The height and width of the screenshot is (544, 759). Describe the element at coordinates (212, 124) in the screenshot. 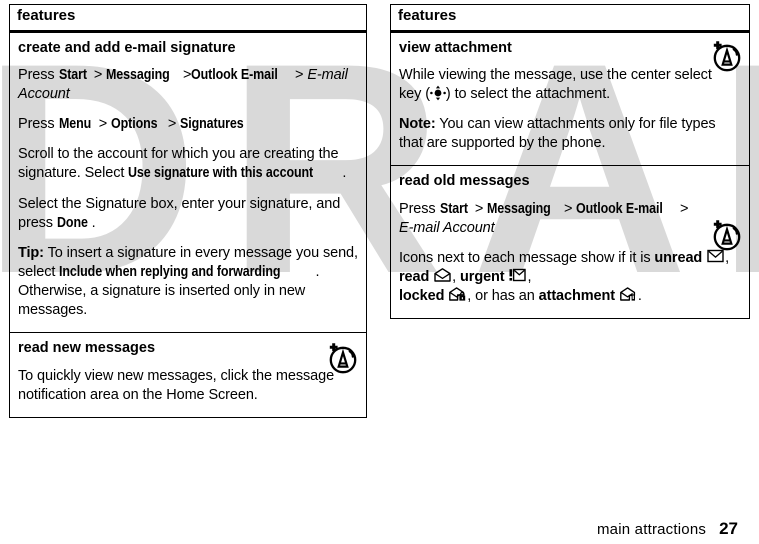

I see `ui-string-signatures: Signatures` at that location.